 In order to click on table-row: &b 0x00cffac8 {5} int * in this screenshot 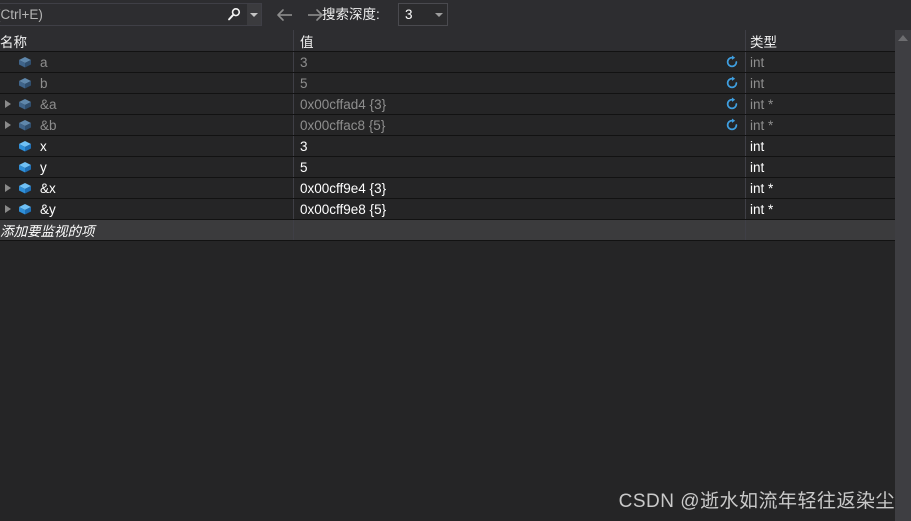, I will do `click(447, 125)`.